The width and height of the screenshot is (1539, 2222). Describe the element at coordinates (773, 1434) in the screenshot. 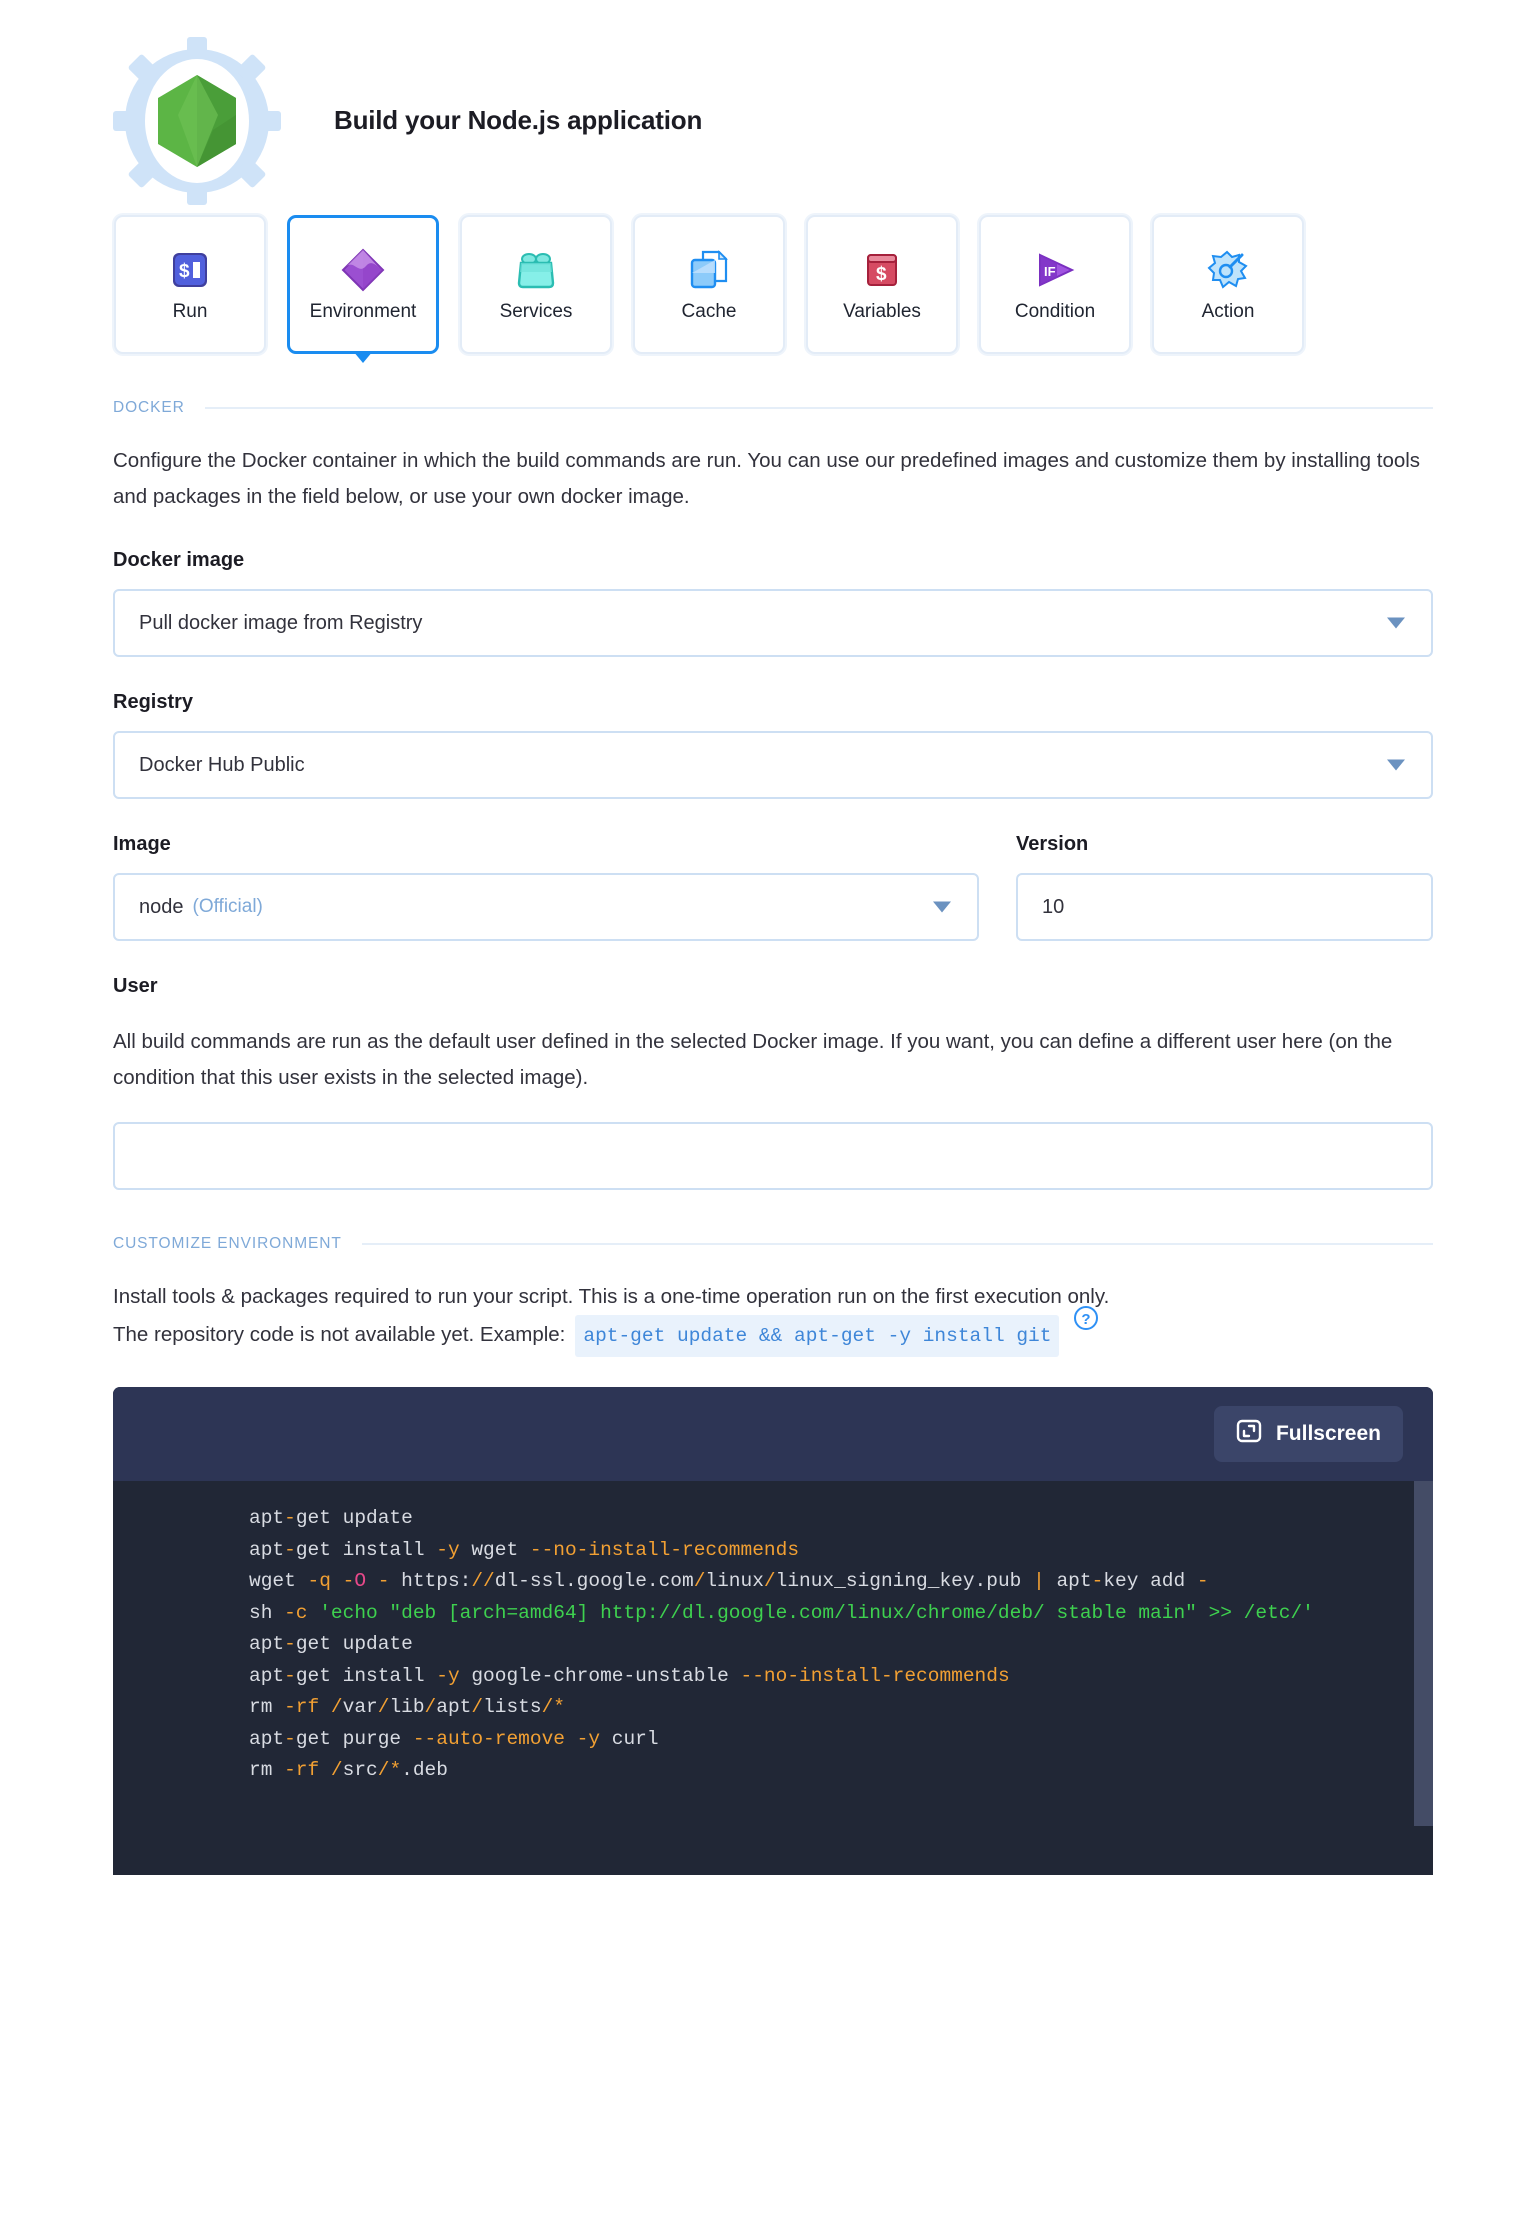

I see `editor-toolbar: Fullscreen` at that location.